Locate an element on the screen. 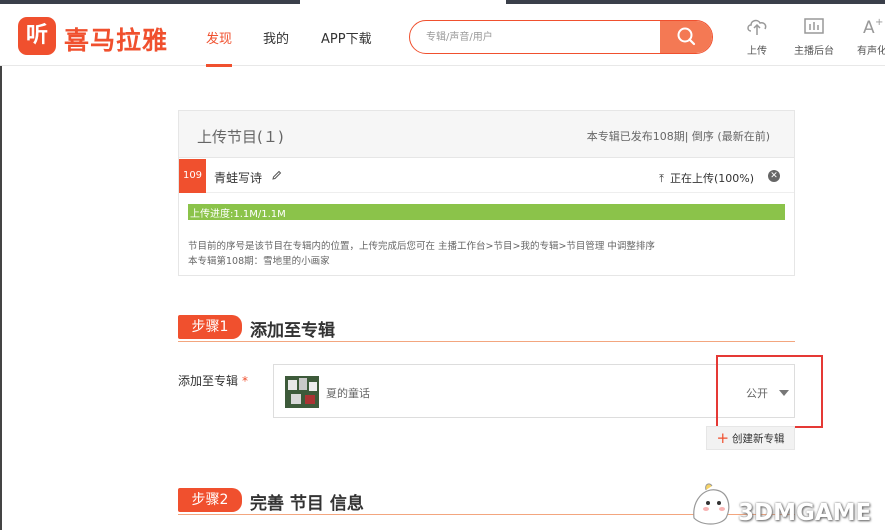  album-cover-thumbnail is located at coordinates (302, 392).